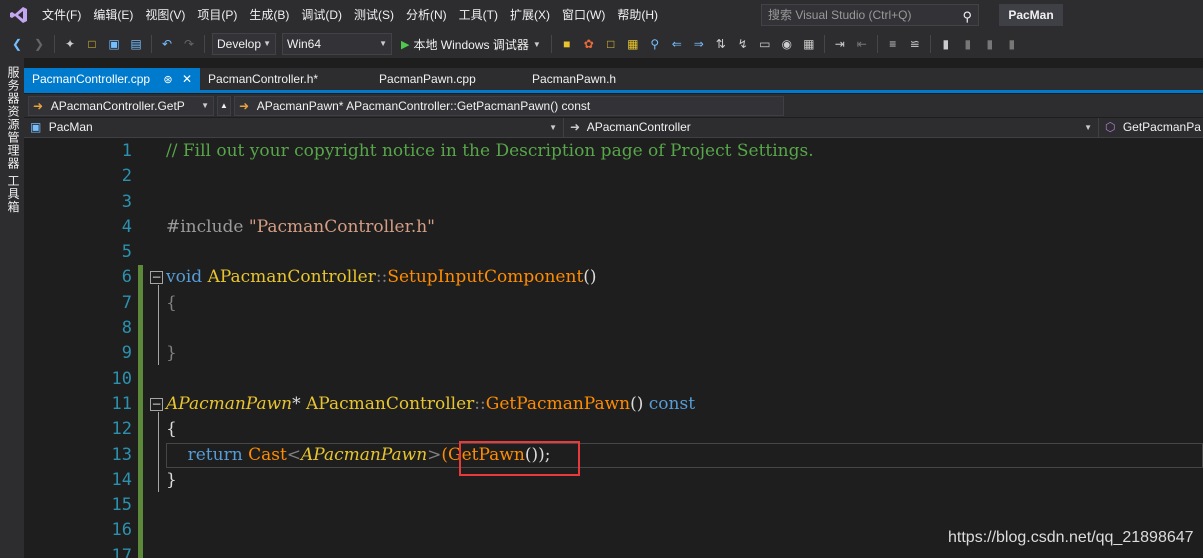 The width and height of the screenshot is (1203, 558). Describe the element at coordinates (480, 403) in the screenshot. I see `scope-operator: ::` at that location.